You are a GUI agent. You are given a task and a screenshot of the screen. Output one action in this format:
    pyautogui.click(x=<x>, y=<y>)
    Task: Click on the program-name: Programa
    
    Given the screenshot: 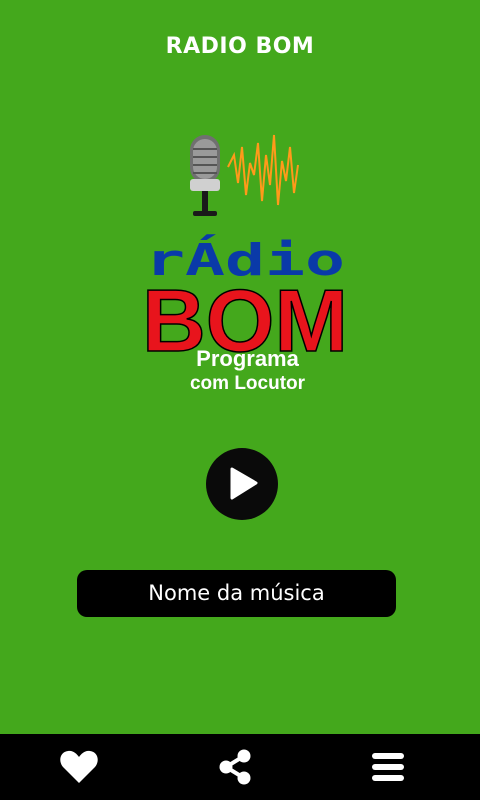 What is the action you would take?
    pyautogui.click(x=247, y=358)
    